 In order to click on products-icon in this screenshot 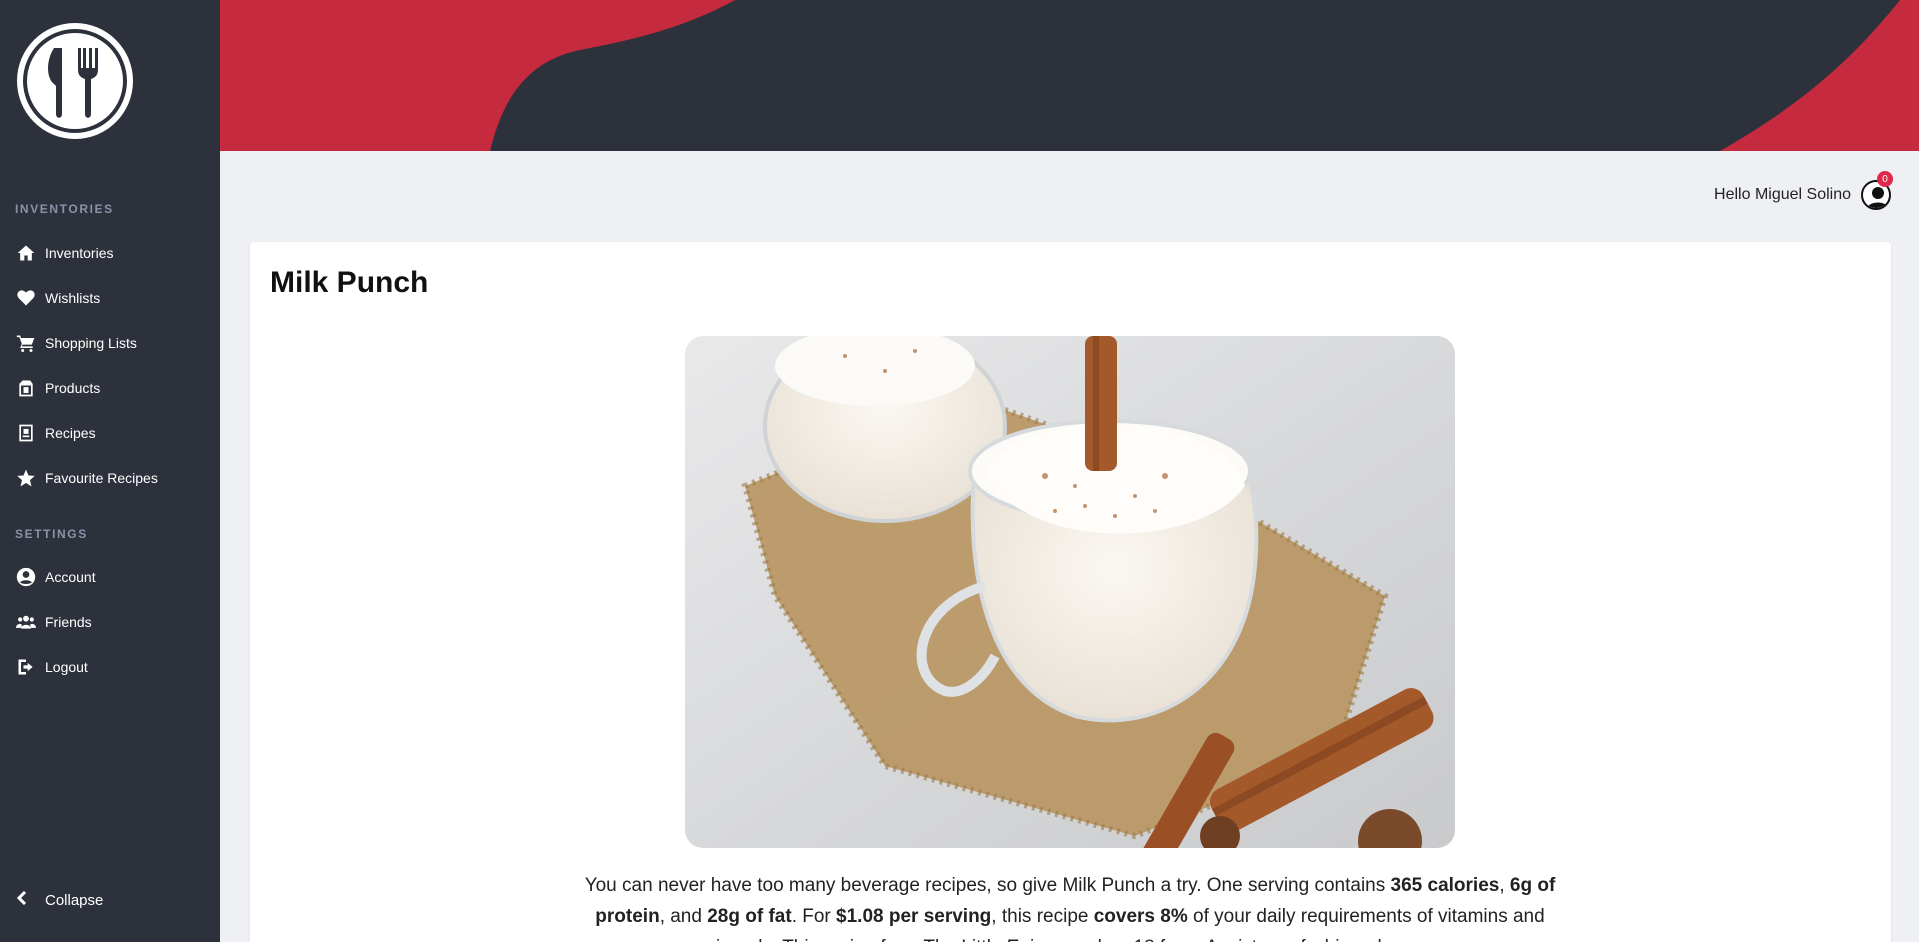, I will do `click(26, 388)`.